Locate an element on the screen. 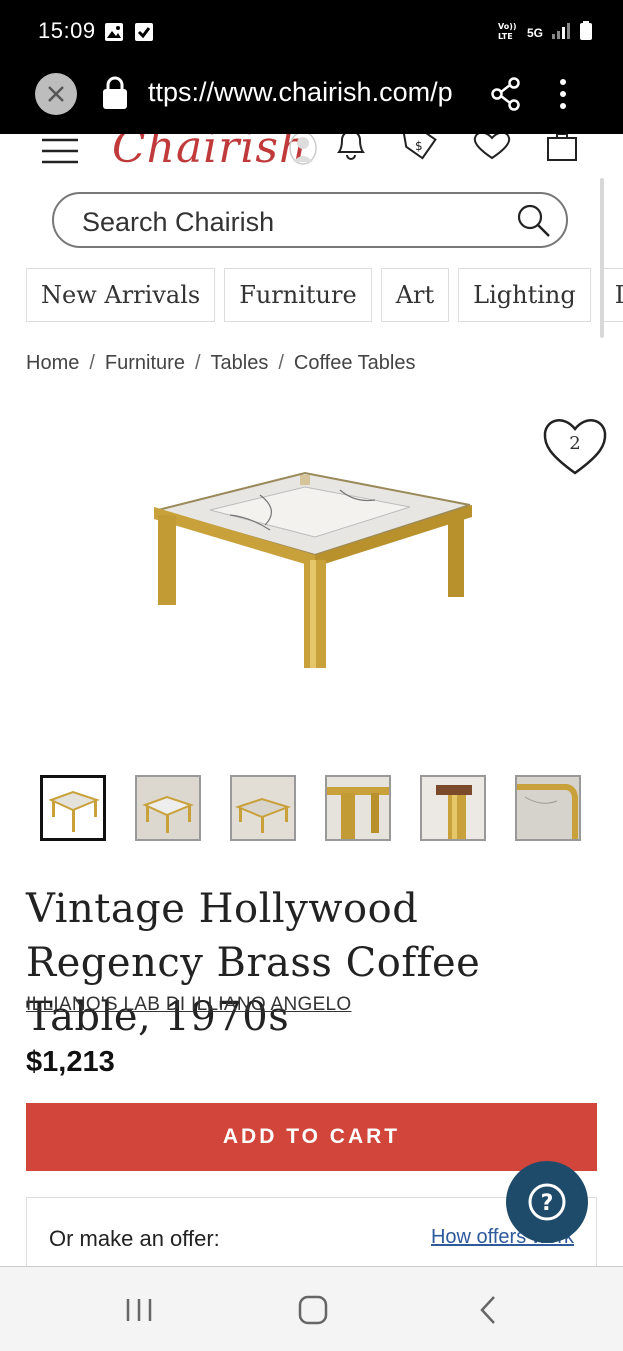 Image resolution: width=623 pixels, height=1351 pixels. volte-icon: Vo)) LTE is located at coordinates (508, 32).